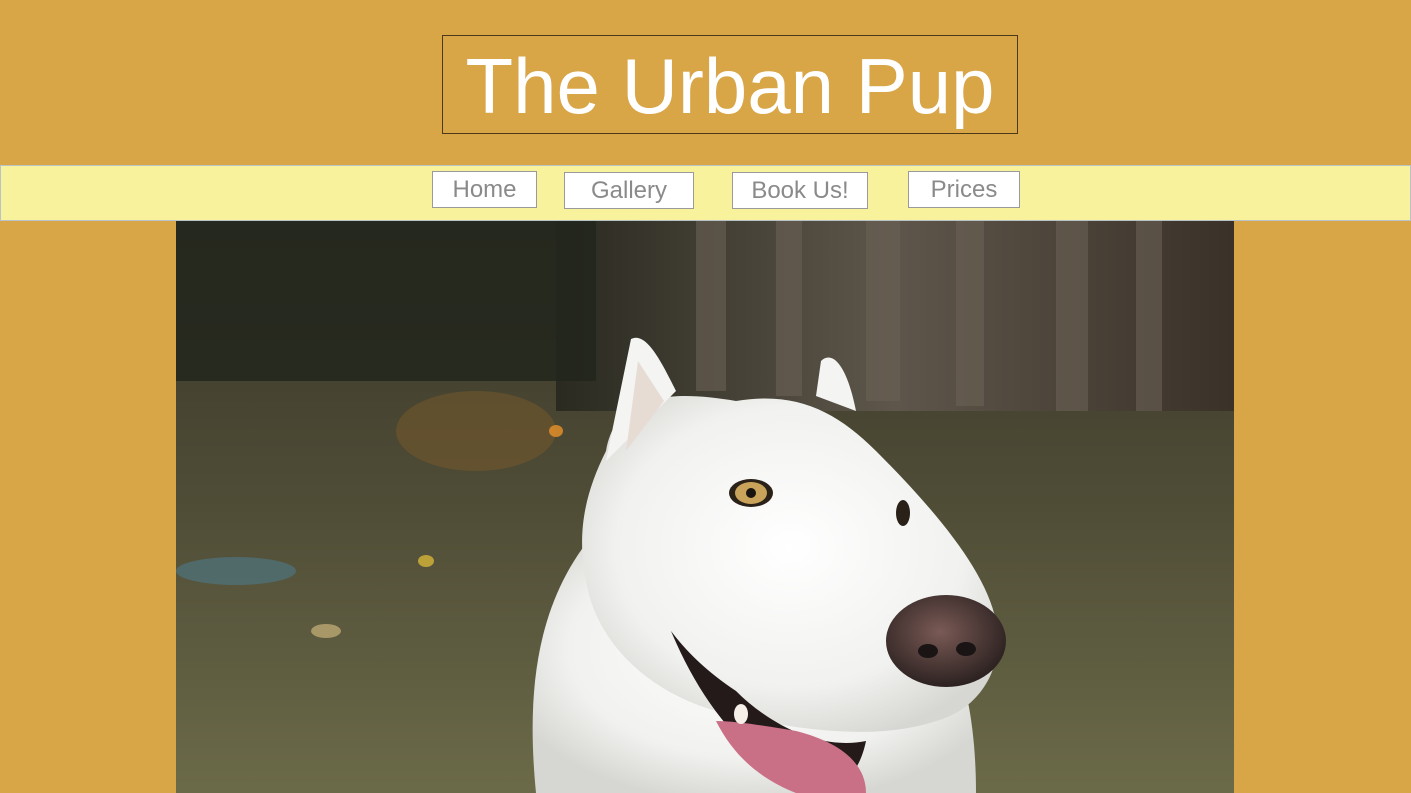  Describe the element at coordinates (705, 193) in the screenshot. I see `nav-bar: Home Gallery Book Us! Prices` at that location.